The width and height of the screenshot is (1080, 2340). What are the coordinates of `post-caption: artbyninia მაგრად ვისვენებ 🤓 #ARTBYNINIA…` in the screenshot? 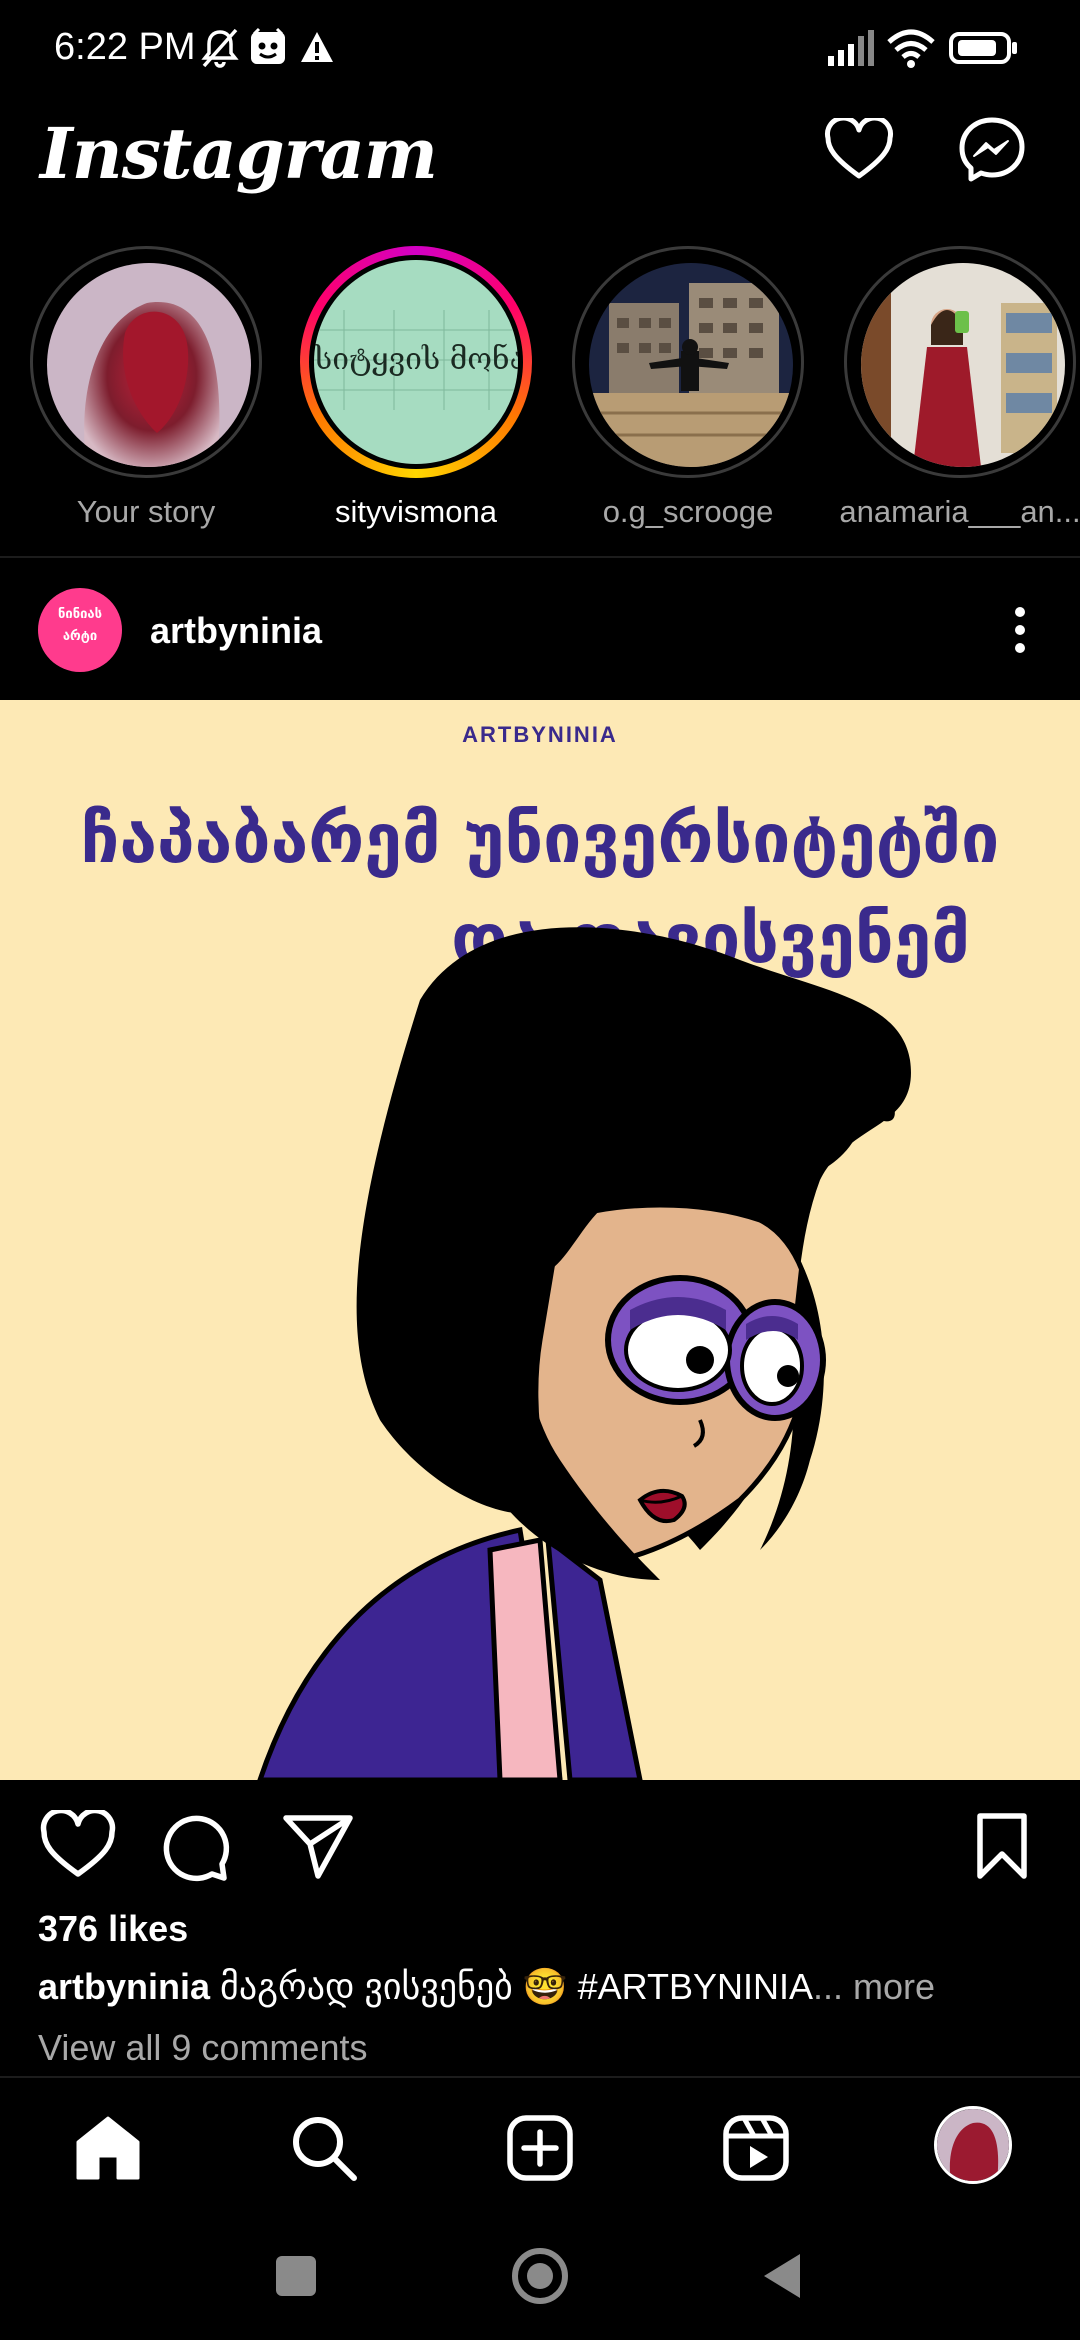 It's located at (543, 1987).